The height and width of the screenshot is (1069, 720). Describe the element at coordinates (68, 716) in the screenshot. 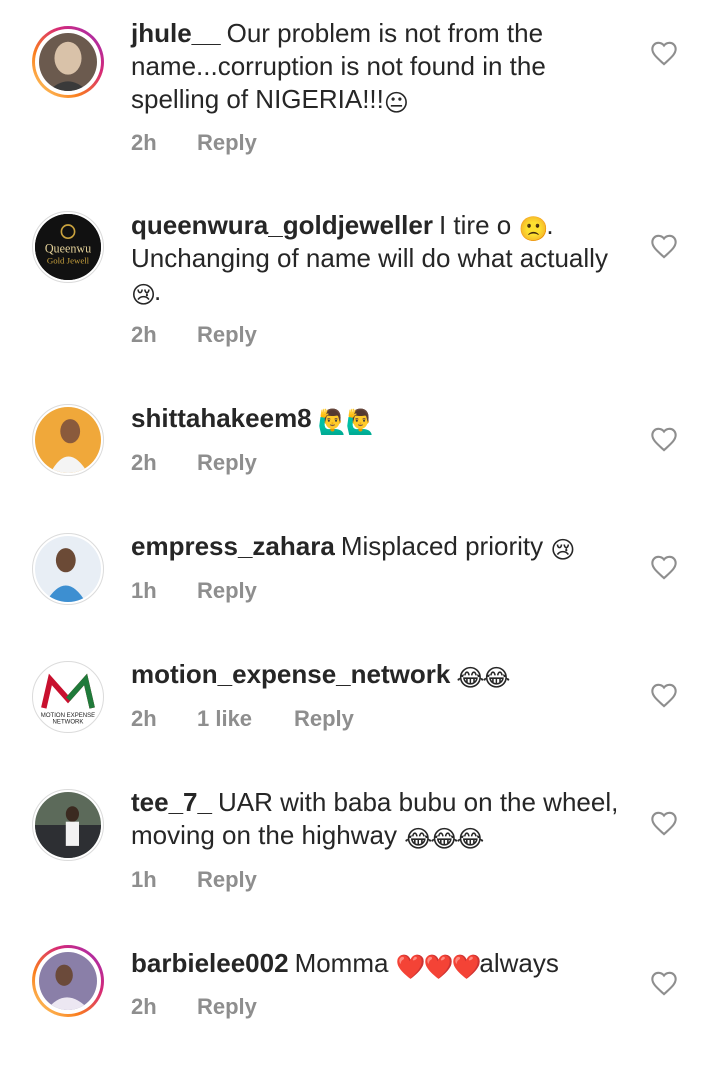

I see `svg-text: MOTION EXPENSE` at that location.